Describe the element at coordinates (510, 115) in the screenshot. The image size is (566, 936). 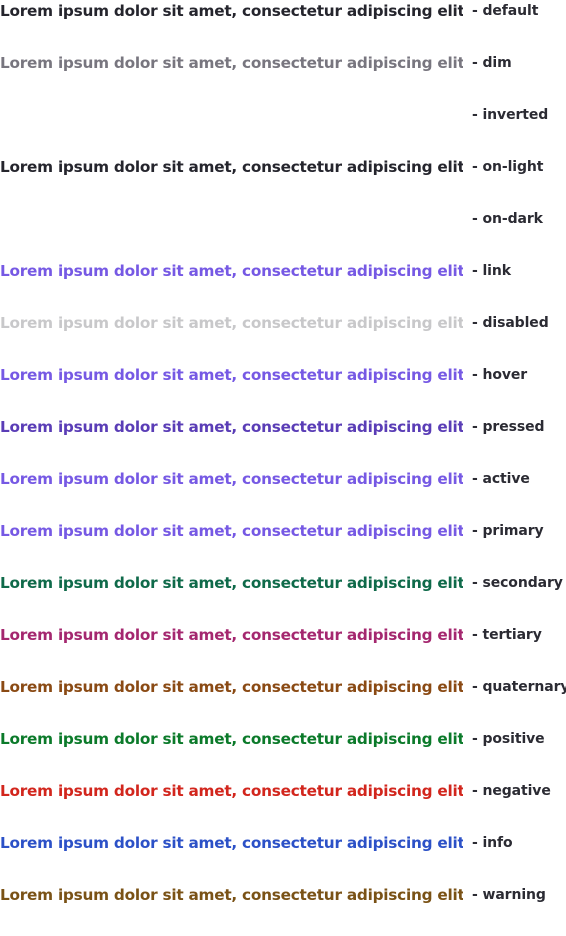
I see `color-variant-label: - inverted` at that location.